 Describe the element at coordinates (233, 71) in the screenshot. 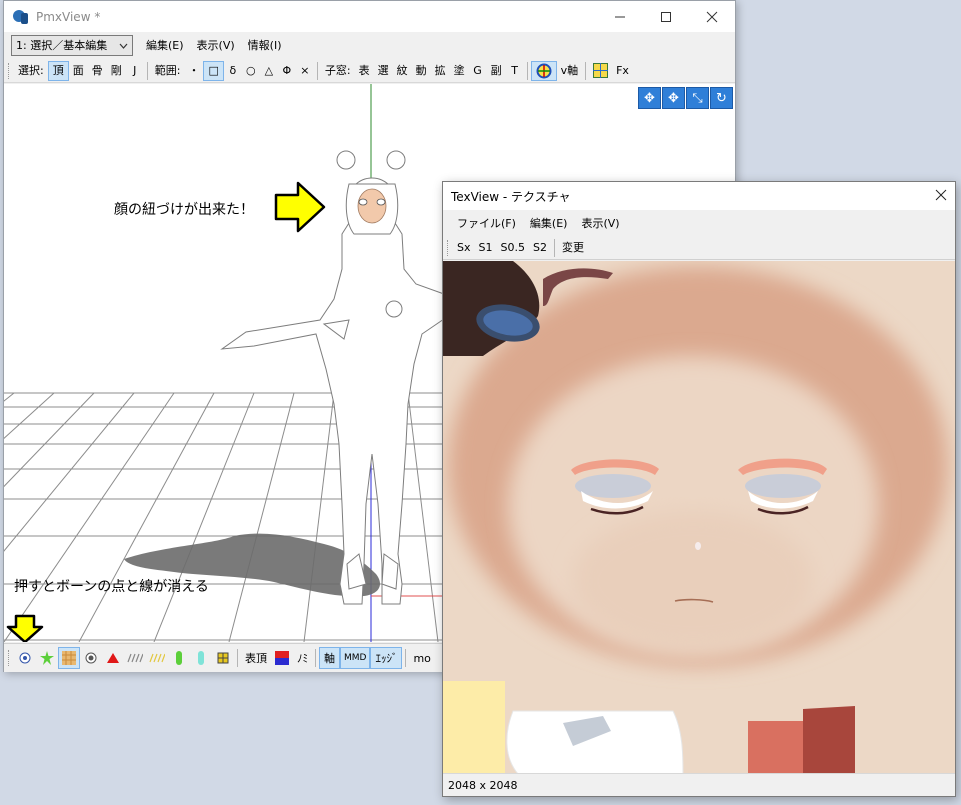

I see `range-delta-button: δ` at that location.